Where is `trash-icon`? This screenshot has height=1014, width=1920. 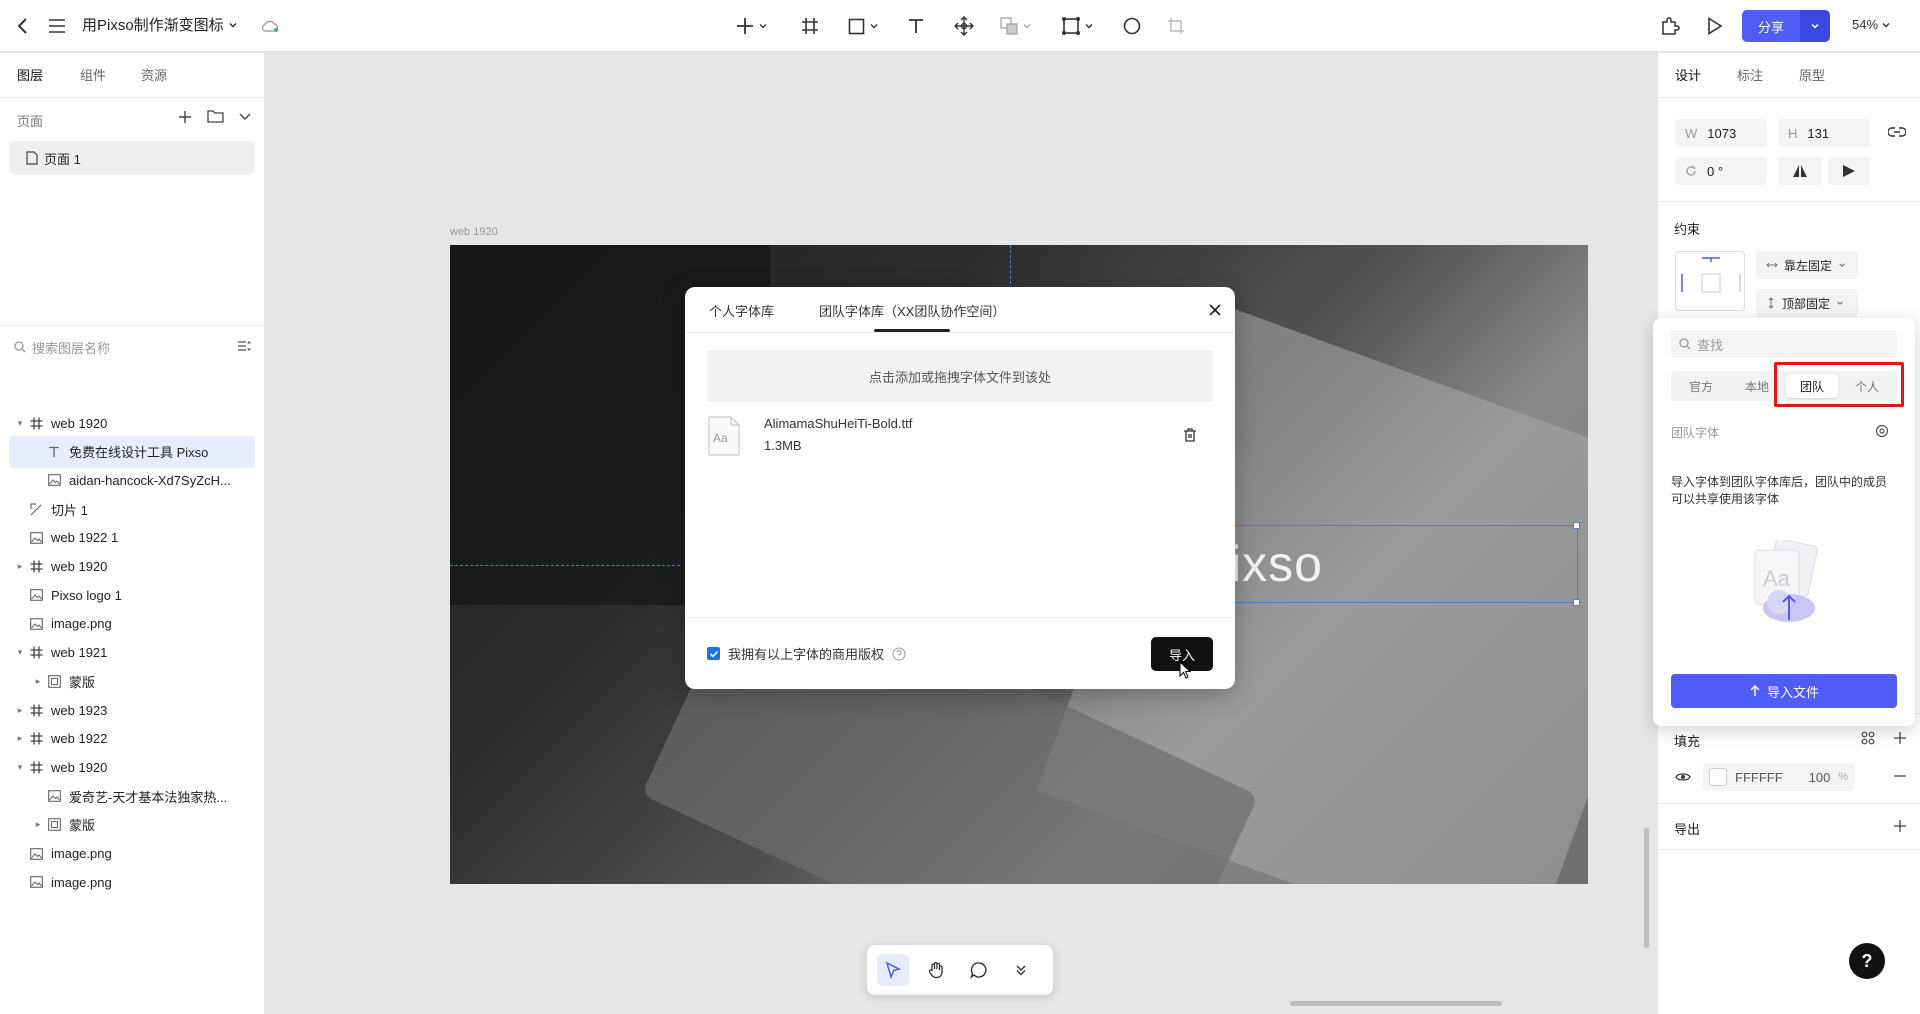
trash-icon is located at coordinates (1190, 435).